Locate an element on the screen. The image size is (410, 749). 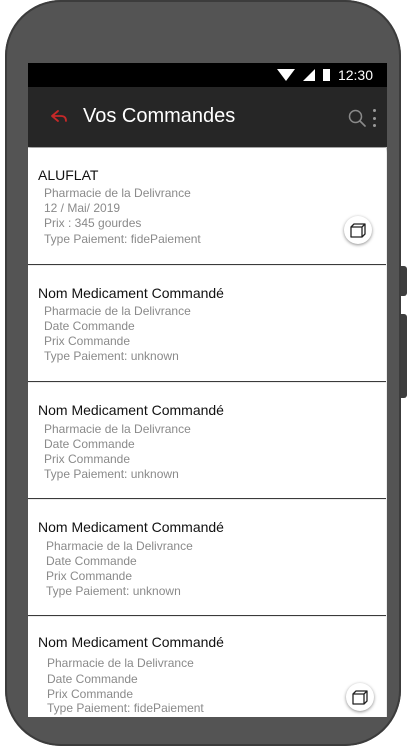
phone-volume-button is located at coordinates (404, 356).